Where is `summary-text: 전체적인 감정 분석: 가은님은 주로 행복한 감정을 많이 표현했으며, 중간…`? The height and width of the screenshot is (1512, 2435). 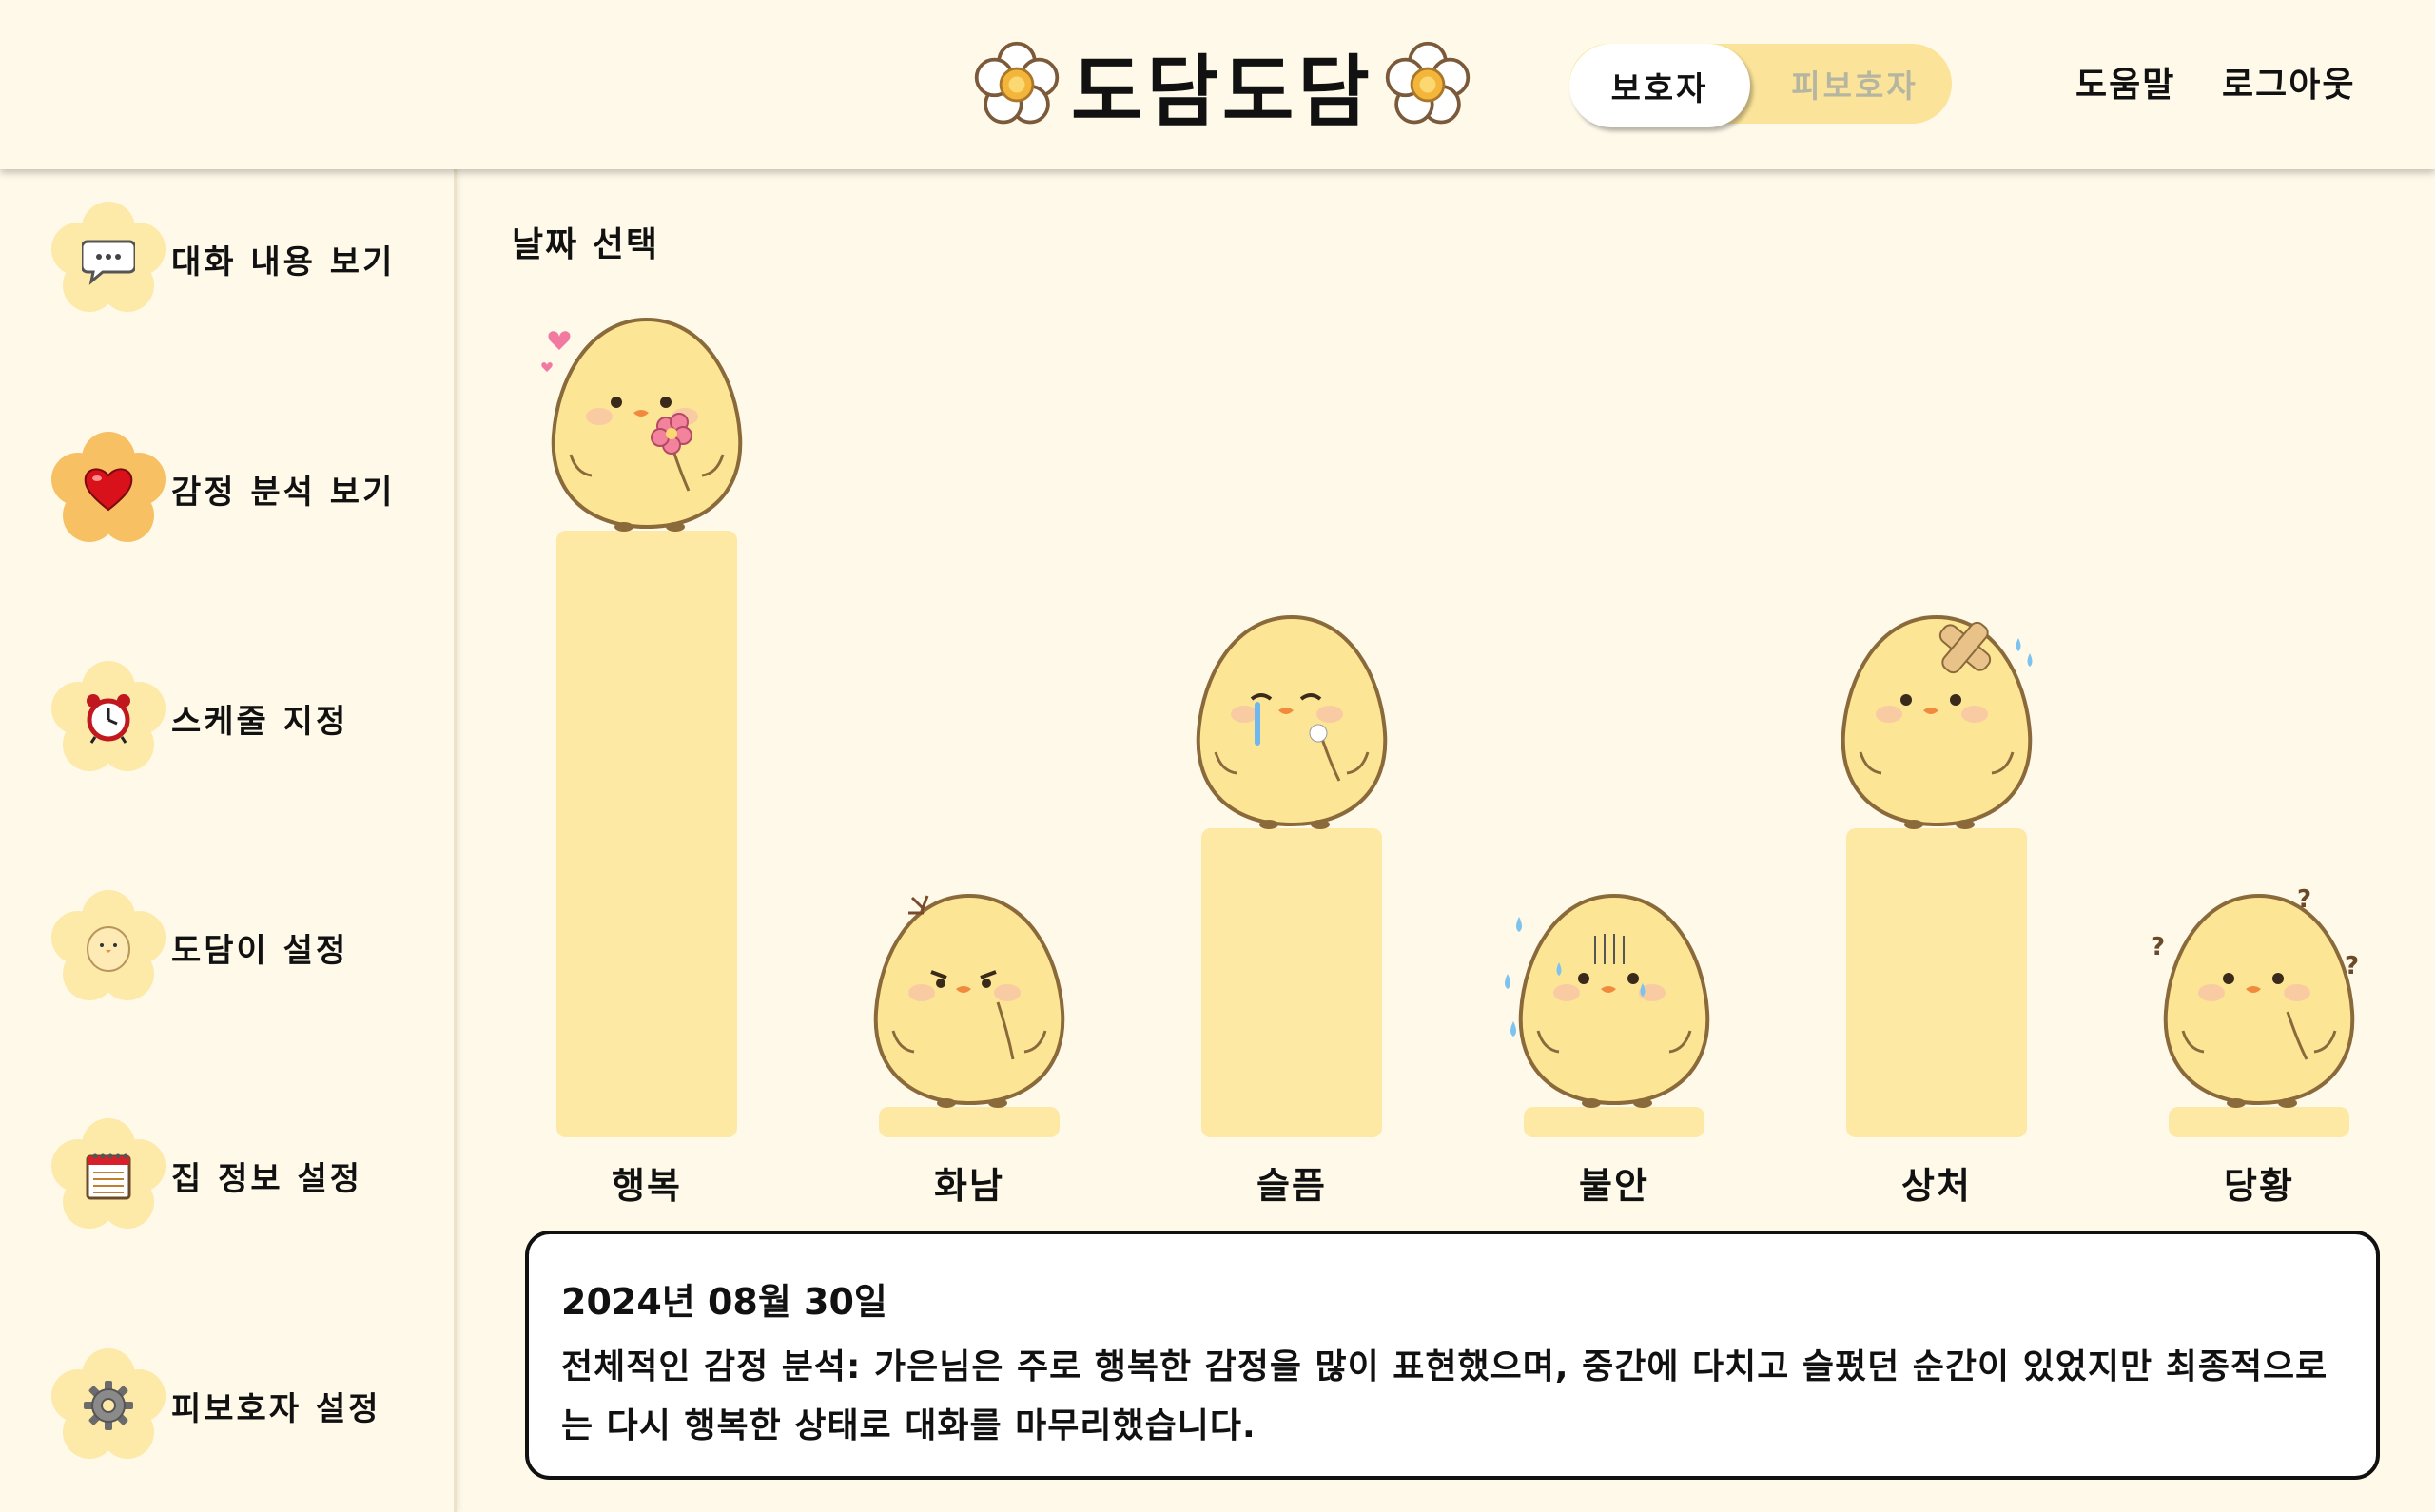
summary-text: 전체적인 감정 분석: 가은님은 주로 행복한 감정을 많이 표현했으며, 중간… is located at coordinates (1445, 1396).